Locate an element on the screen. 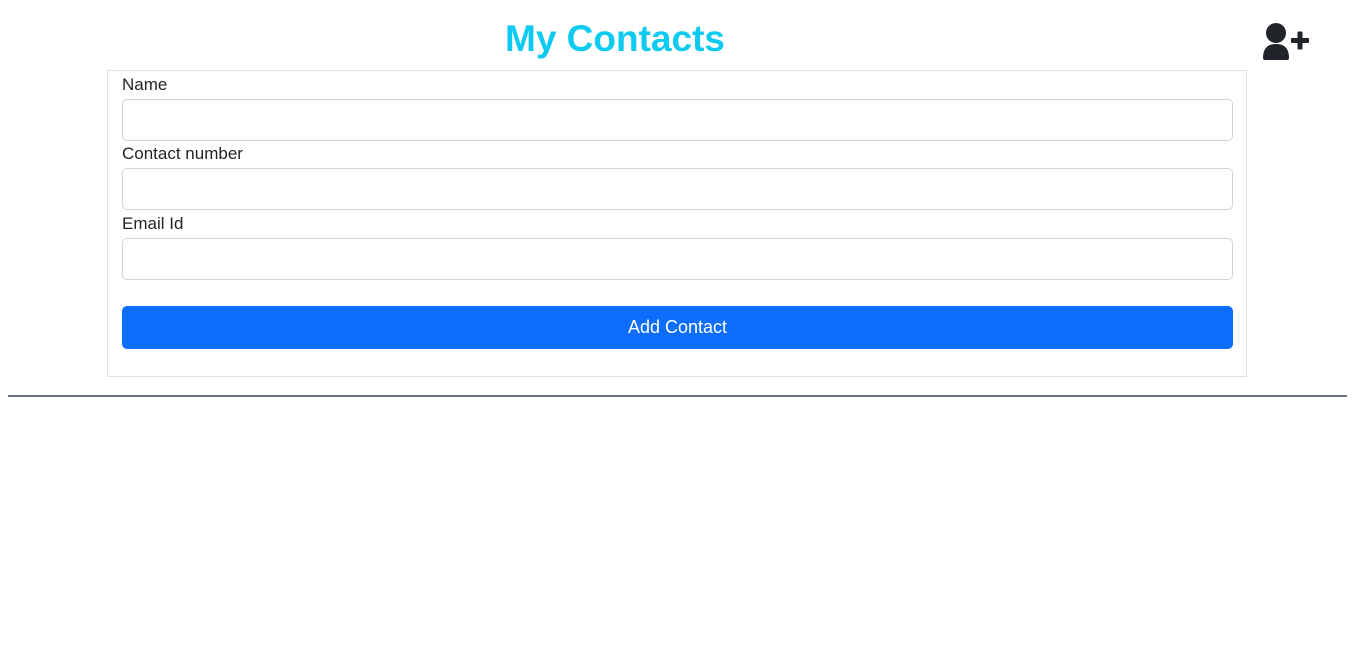 The height and width of the screenshot is (647, 1355). name-label: Name is located at coordinates (145, 84).